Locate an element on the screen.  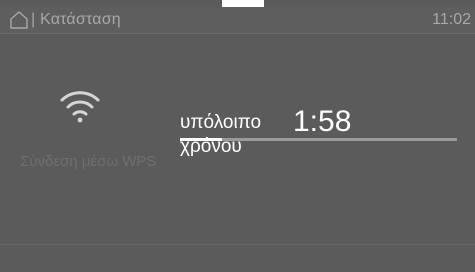
clock-time: 11:02 is located at coordinates (451, 19).